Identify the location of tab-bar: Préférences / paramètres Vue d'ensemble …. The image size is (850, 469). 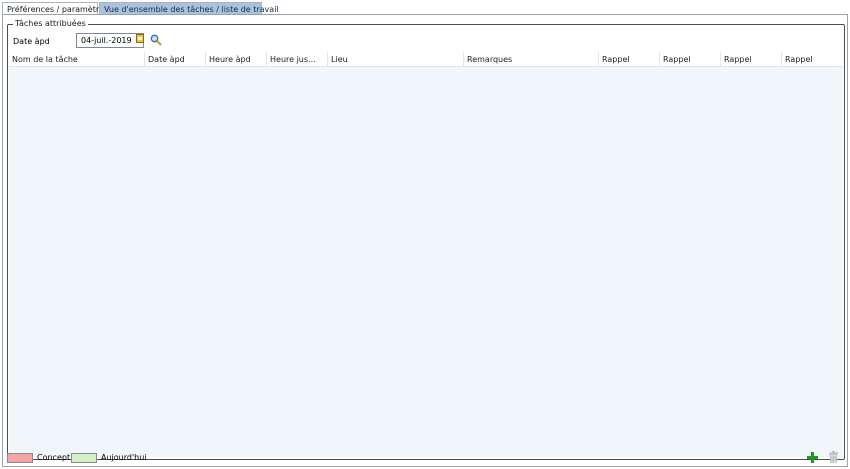
(425, 7).